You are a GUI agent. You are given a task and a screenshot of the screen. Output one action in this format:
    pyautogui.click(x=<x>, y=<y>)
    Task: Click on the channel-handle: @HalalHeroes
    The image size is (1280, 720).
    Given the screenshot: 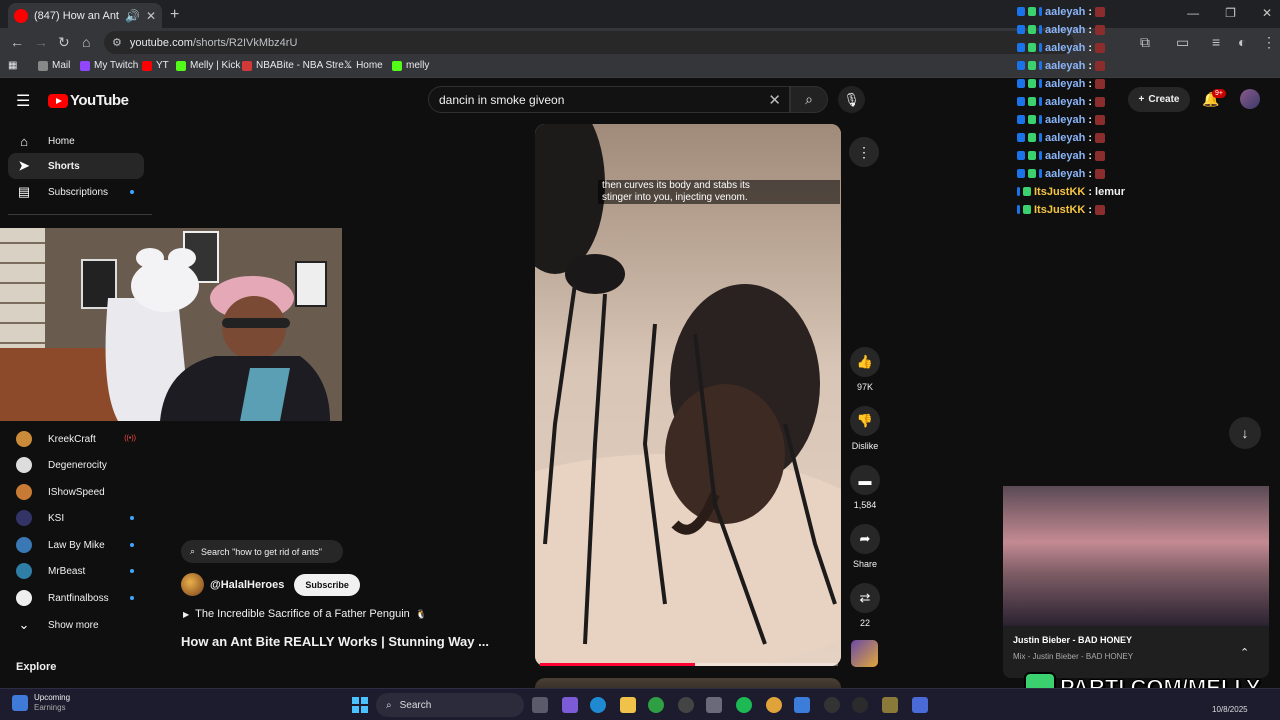 What is the action you would take?
    pyautogui.click(x=247, y=585)
    